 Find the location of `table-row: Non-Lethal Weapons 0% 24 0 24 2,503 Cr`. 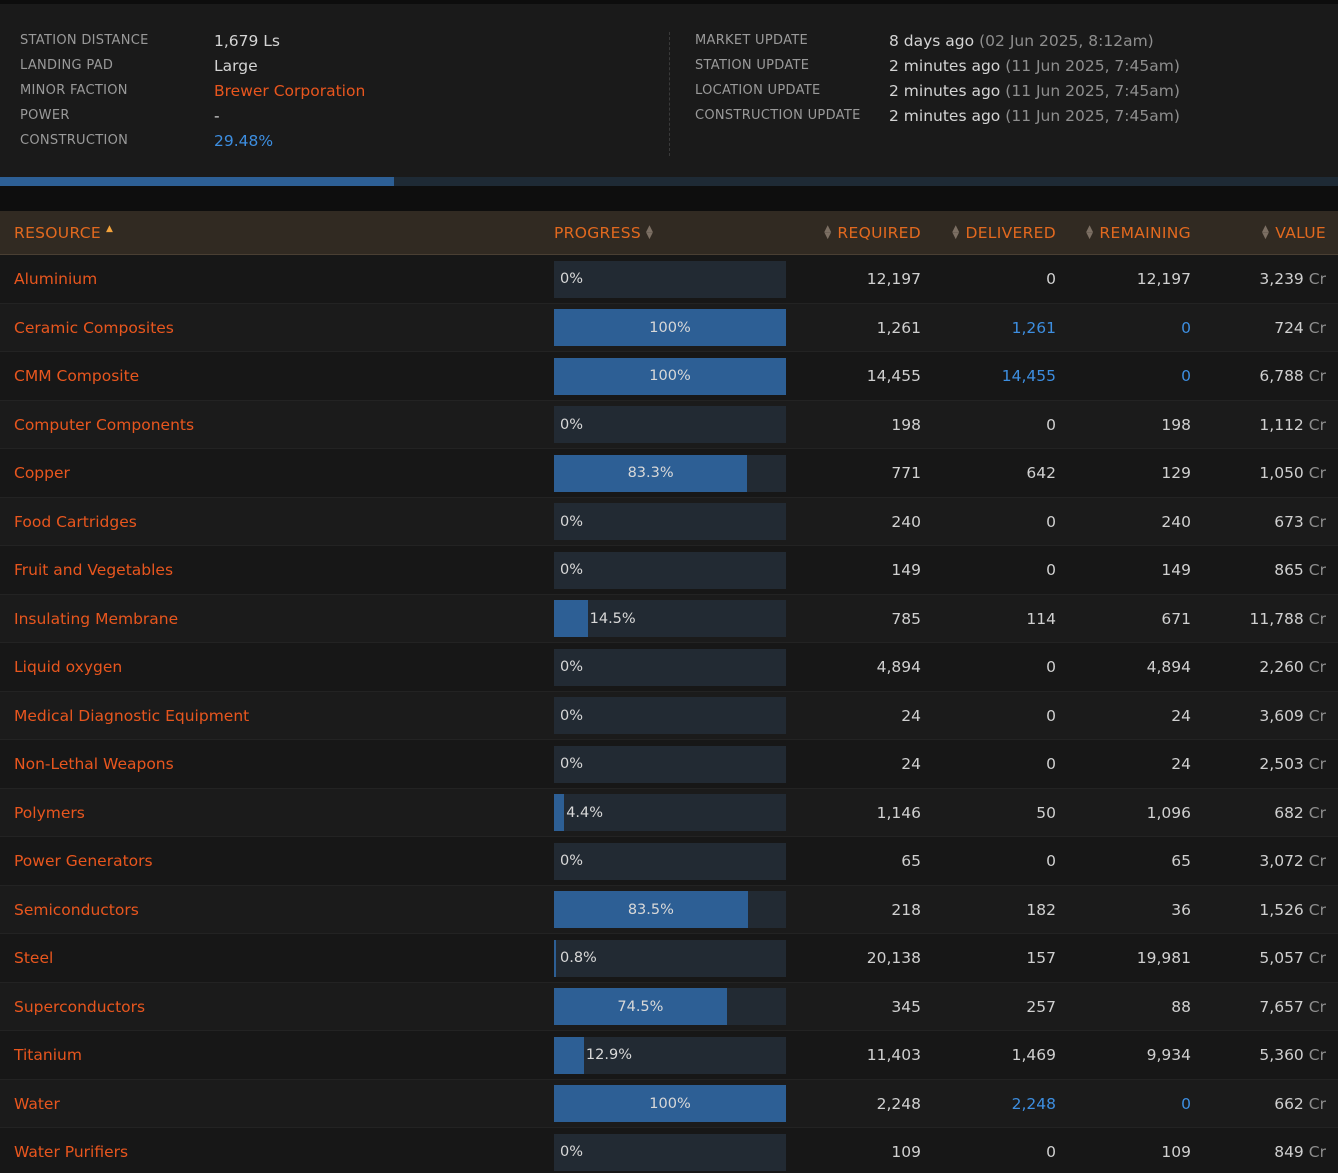

table-row: Non-Lethal Weapons 0% 24 0 24 2,503 Cr is located at coordinates (669, 764).